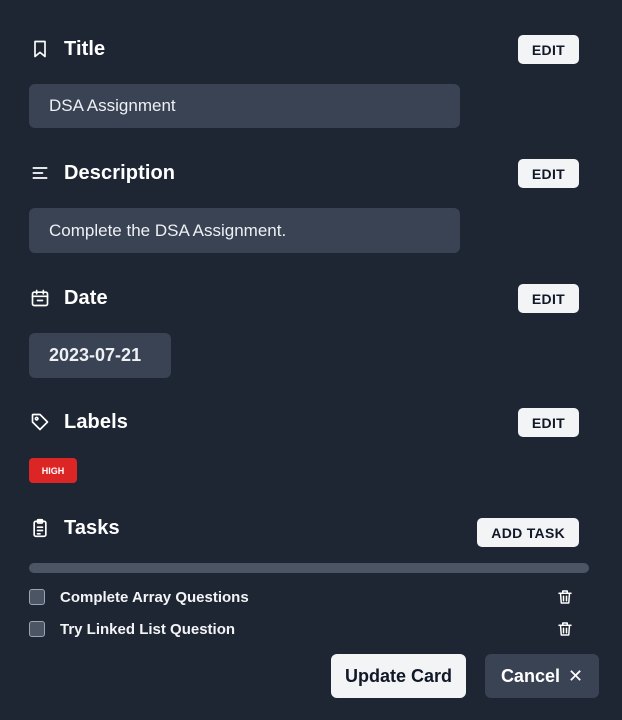 The image size is (622, 720). Describe the element at coordinates (53, 470) in the screenshot. I see `label-badge-high: HIGH` at that location.